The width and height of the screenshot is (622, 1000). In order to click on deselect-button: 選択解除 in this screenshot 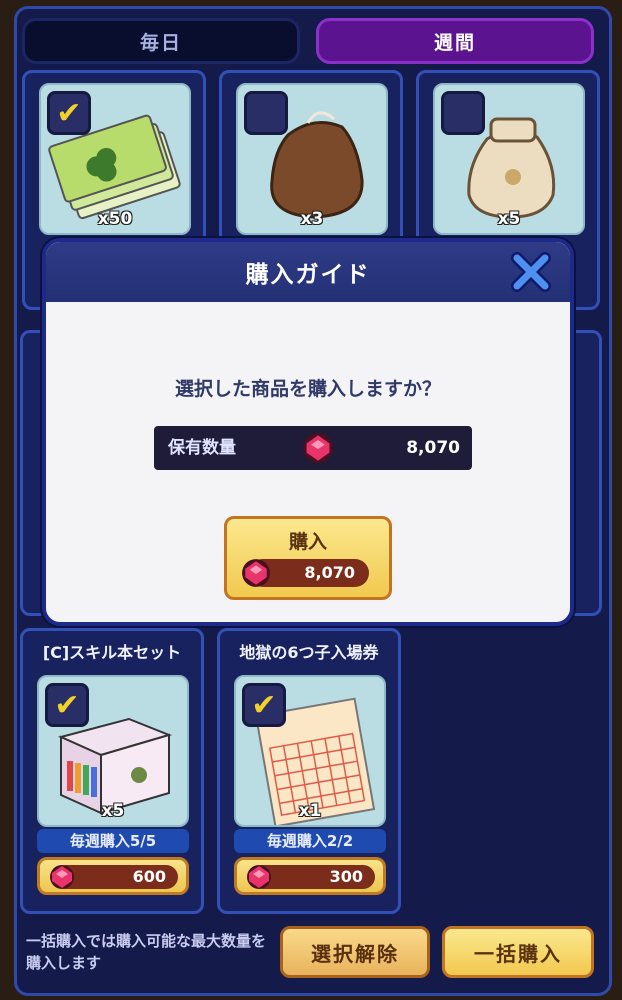, I will do `click(355, 952)`.